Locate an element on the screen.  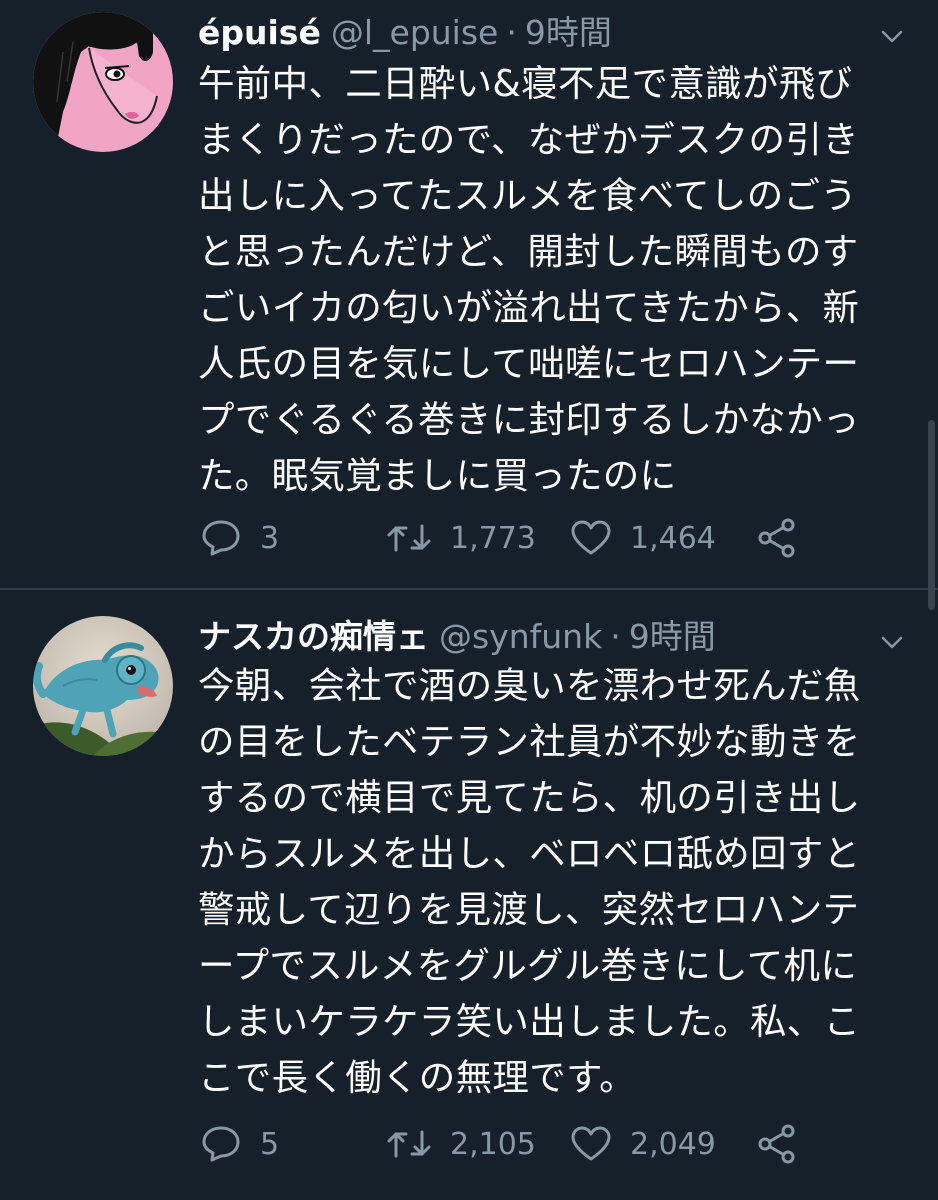
tweet-actions: 3 1,773 1,464 is located at coordinates (510, 538).